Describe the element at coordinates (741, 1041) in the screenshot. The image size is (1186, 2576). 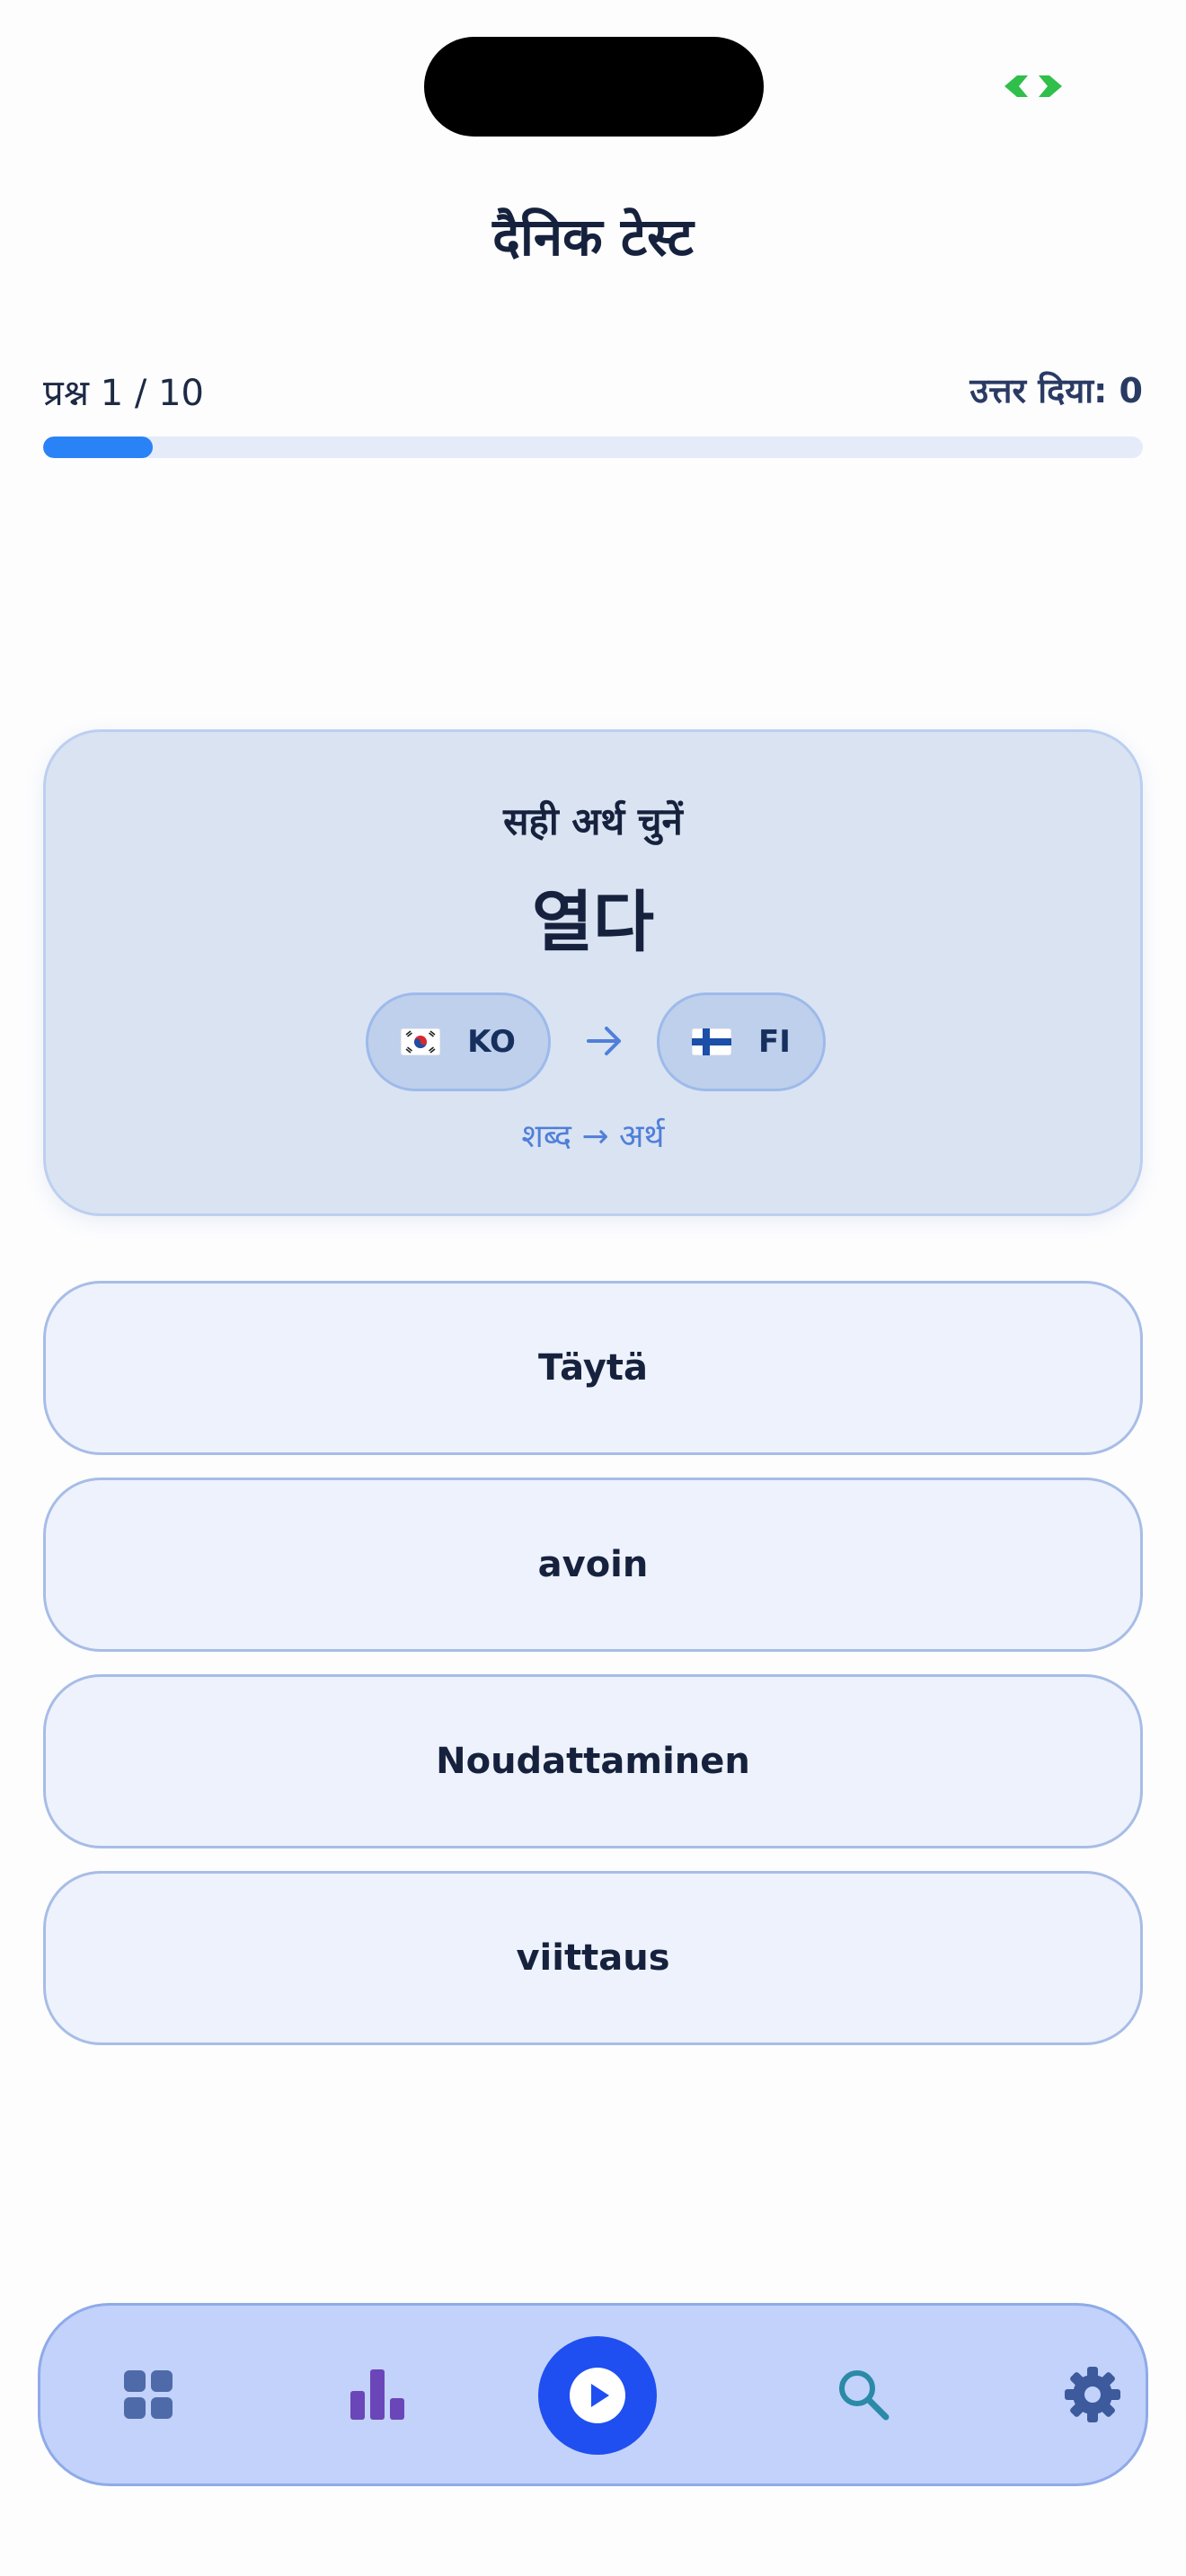
I see `target-language-pill: FI` at that location.